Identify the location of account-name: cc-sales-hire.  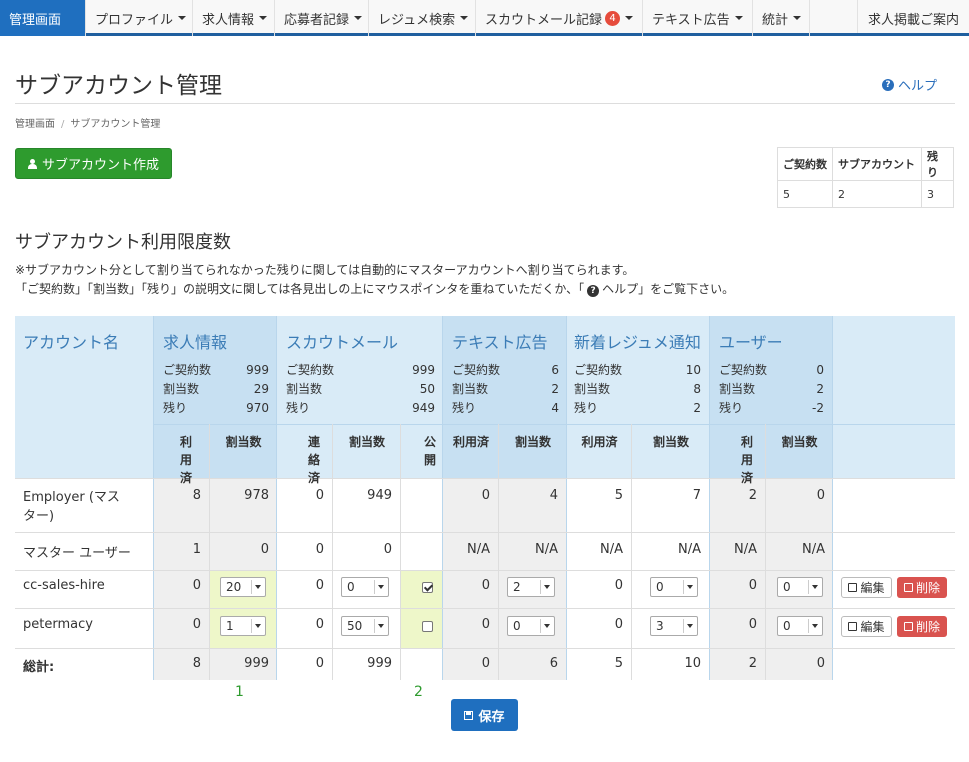
(64, 585).